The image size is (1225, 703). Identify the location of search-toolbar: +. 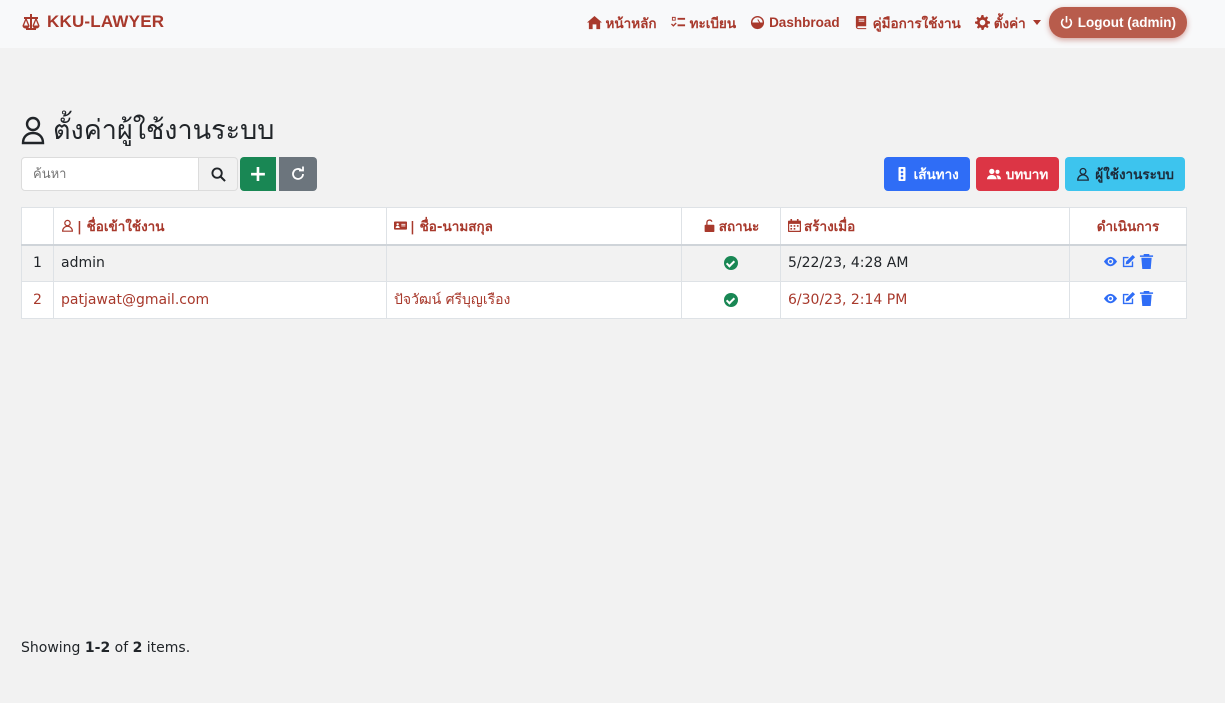
(169, 174).